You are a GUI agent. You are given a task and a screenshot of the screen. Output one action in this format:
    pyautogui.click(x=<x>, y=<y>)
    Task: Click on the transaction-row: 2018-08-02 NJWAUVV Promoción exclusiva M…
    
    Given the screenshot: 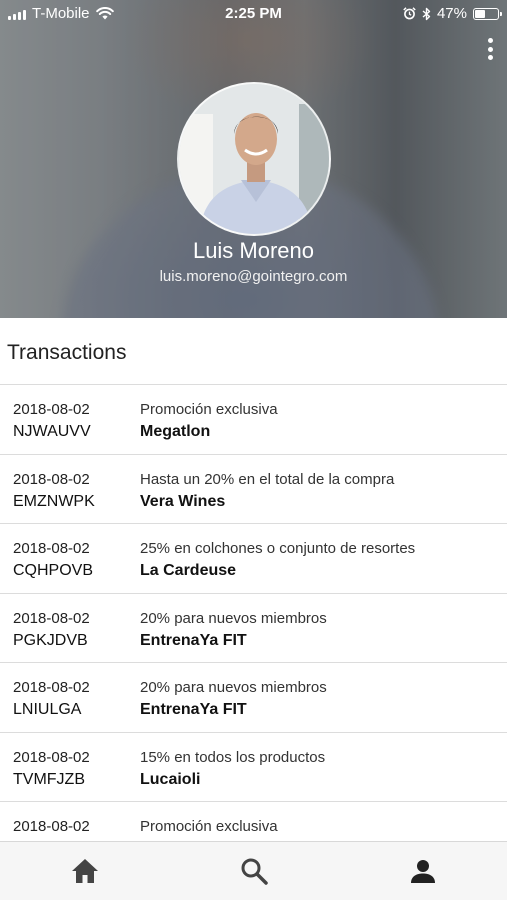 What is the action you would take?
    pyautogui.click(x=253, y=420)
    